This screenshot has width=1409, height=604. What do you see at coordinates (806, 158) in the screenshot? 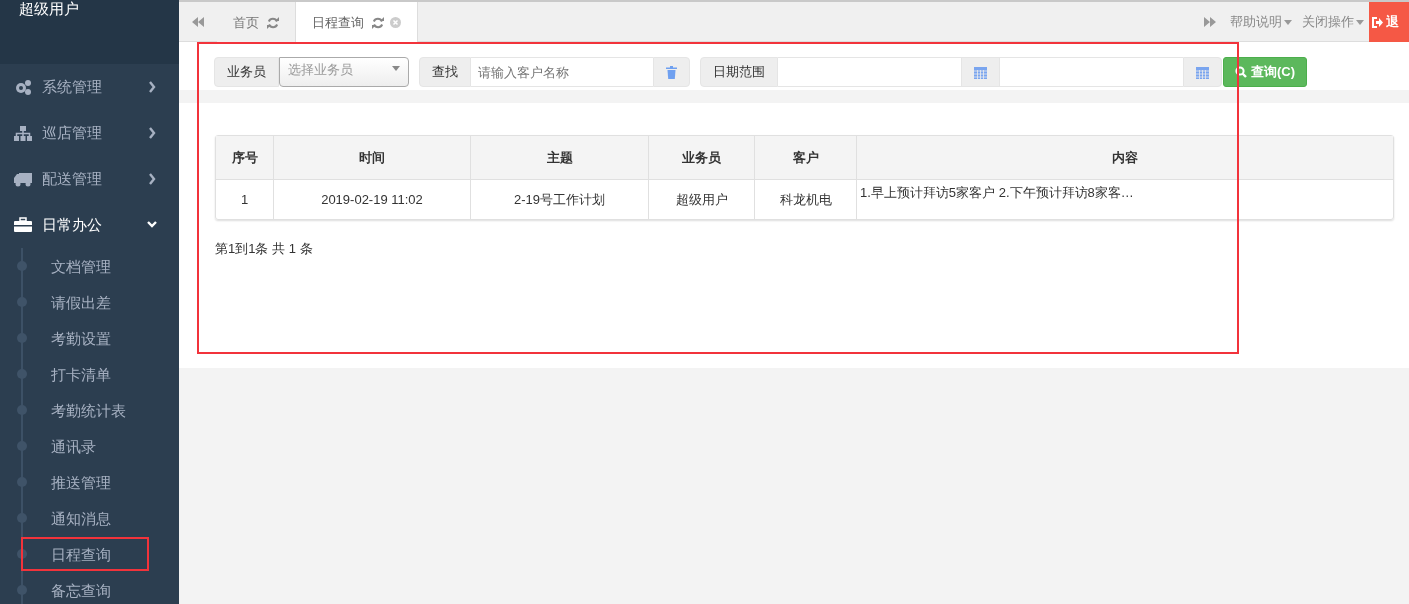
I see `column-header: 客户` at bounding box center [806, 158].